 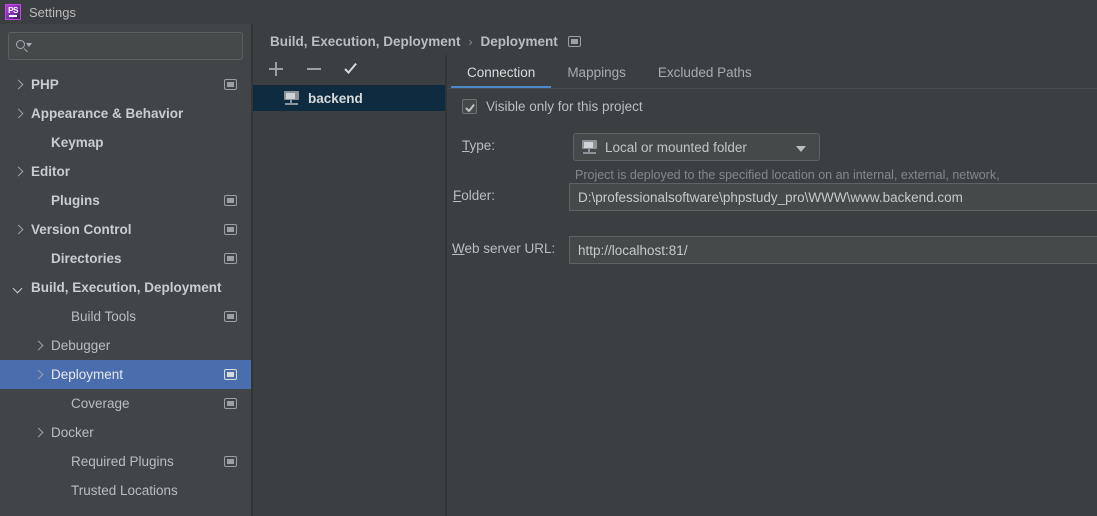 What do you see at coordinates (474, 195) in the screenshot?
I see `folder-label: Folder:` at bounding box center [474, 195].